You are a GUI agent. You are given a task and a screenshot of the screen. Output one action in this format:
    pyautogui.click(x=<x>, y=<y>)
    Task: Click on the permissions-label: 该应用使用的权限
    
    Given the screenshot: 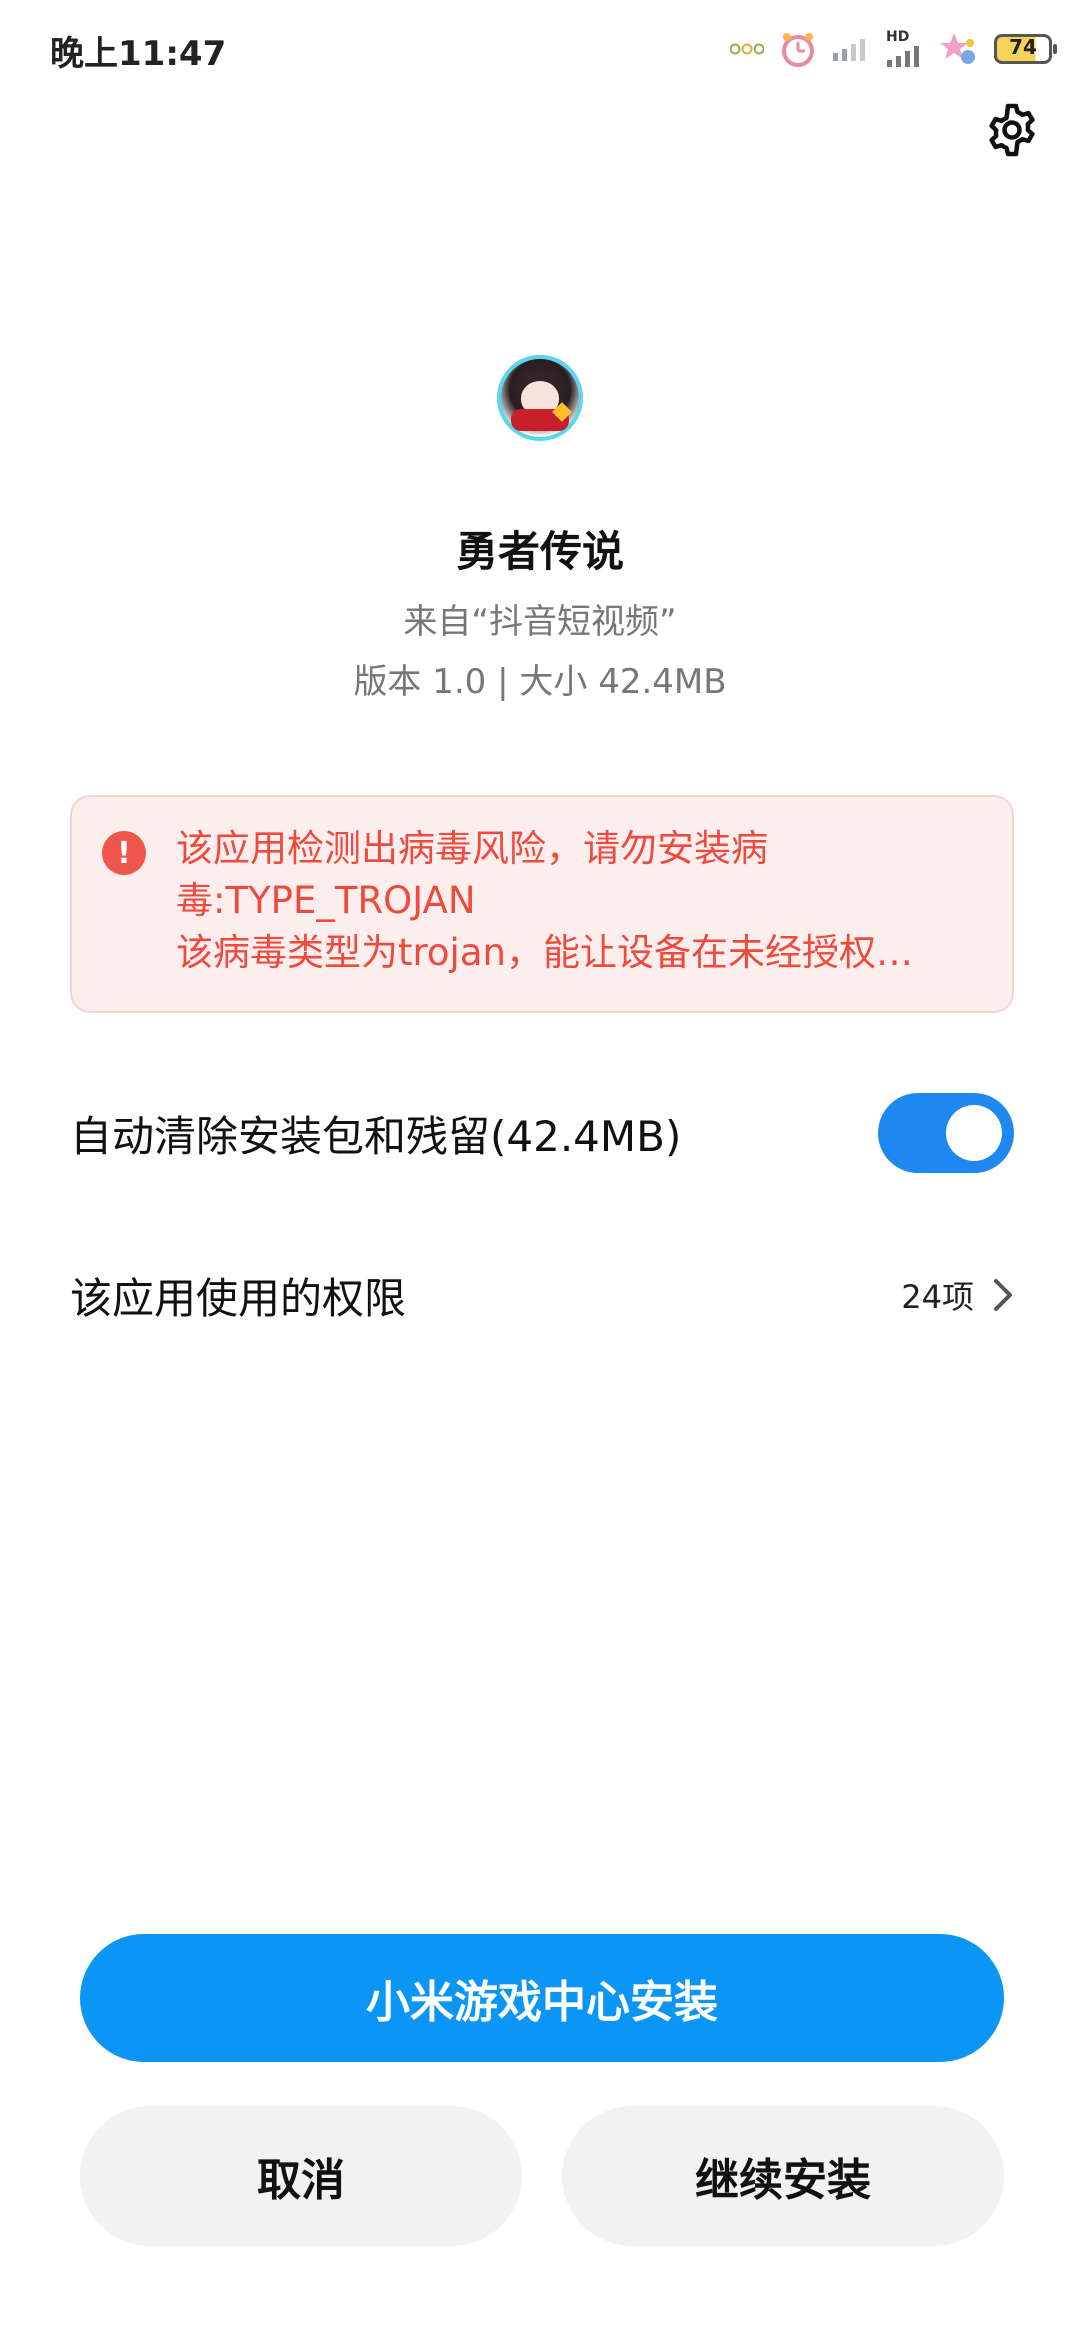 What is the action you would take?
    pyautogui.click(x=238, y=1298)
    